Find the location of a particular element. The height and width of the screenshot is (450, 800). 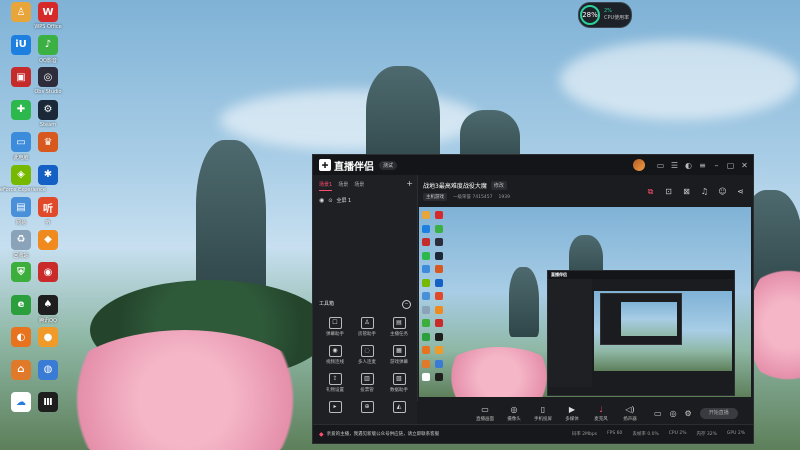

category-badge: 主机游戏 is located at coordinates (435, 197).